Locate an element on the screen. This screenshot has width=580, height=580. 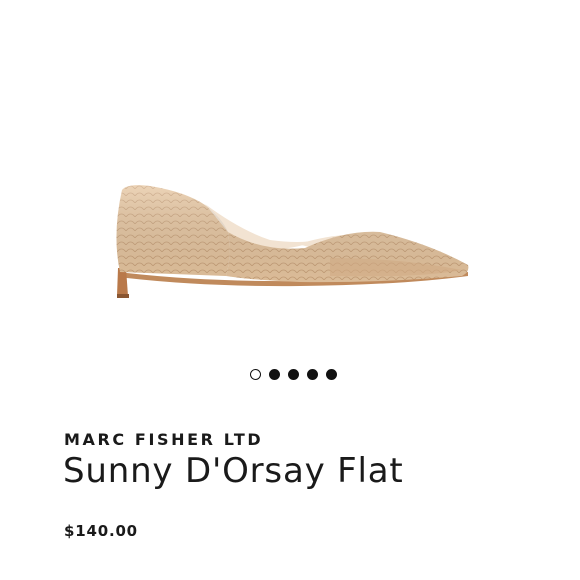
product-title: Sunny D'Orsay Flat is located at coordinates (233, 471).